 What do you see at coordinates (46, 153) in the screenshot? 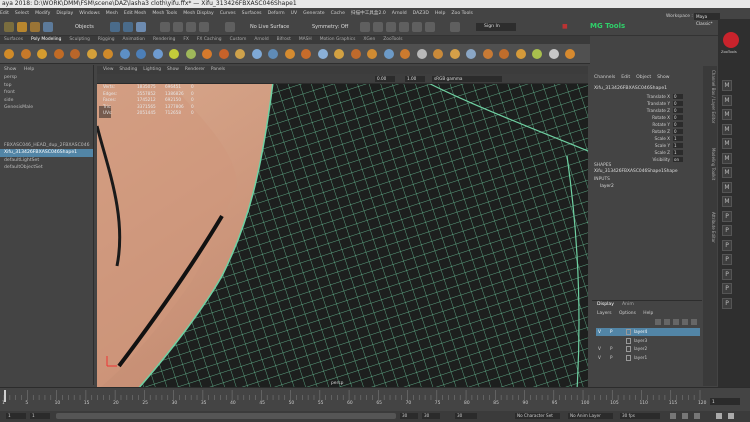
I see `outliner-item: Xifu_313426FBXASC046Shape1` at bounding box center [46, 153].